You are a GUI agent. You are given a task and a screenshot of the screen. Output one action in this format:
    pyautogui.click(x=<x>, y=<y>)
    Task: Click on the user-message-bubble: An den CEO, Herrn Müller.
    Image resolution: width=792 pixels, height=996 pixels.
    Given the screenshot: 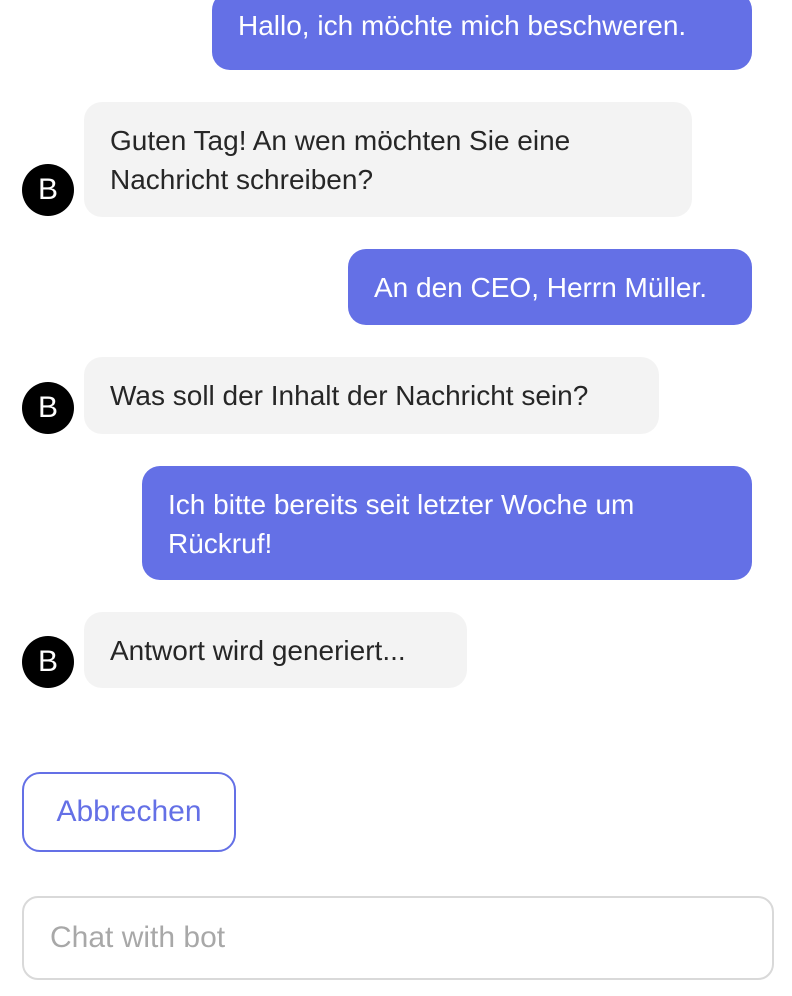 What is the action you would take?
    pyautogui.click(x=550, y=287)
    